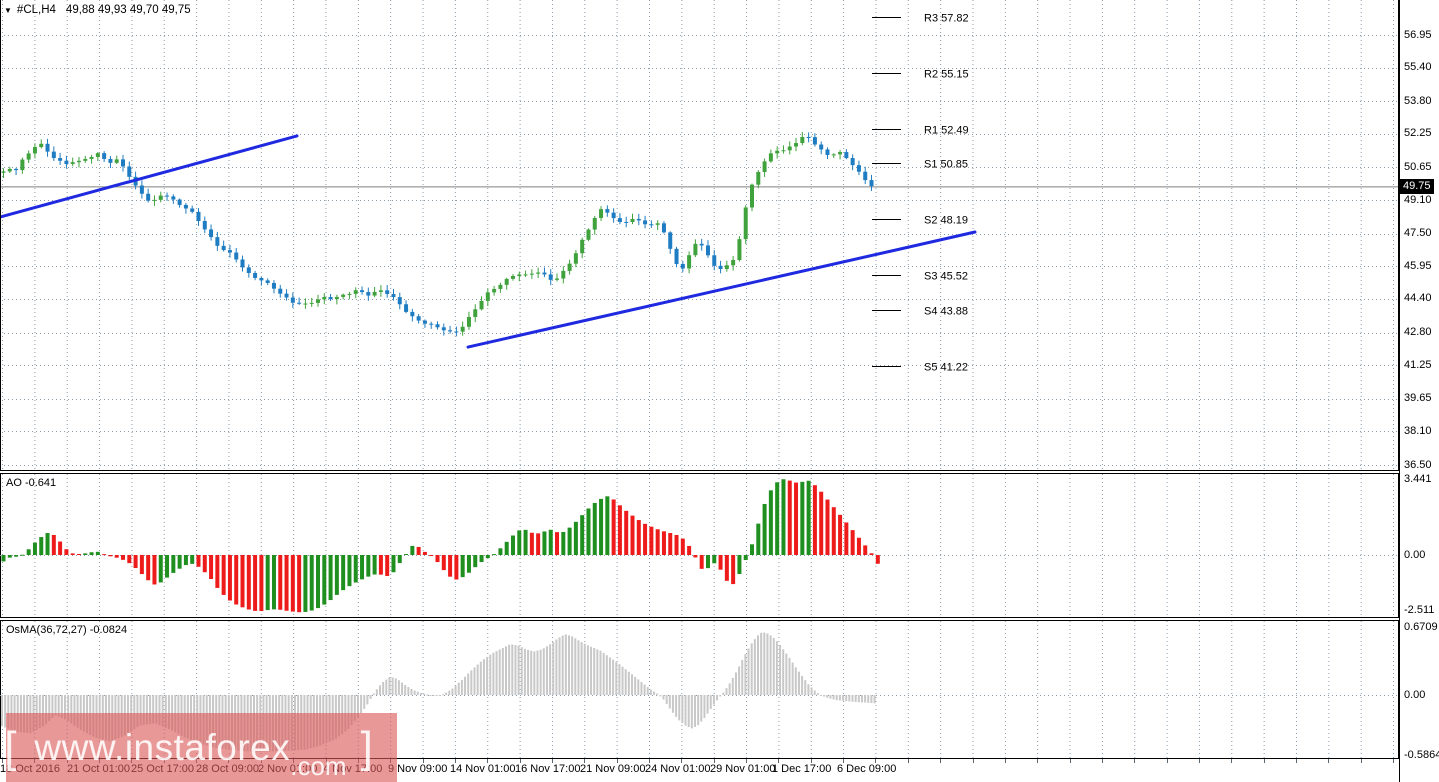 This screenshot has height=782, width=1439. Describe the element at coordinates (678, 769) in the screenshot. I see `time-axis-label: 24 Nov 01:00` at that location.